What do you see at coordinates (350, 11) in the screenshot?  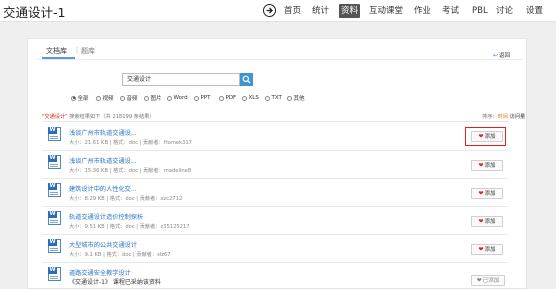 I see `nav-materials: 资料` at bounding box center [350, 11].